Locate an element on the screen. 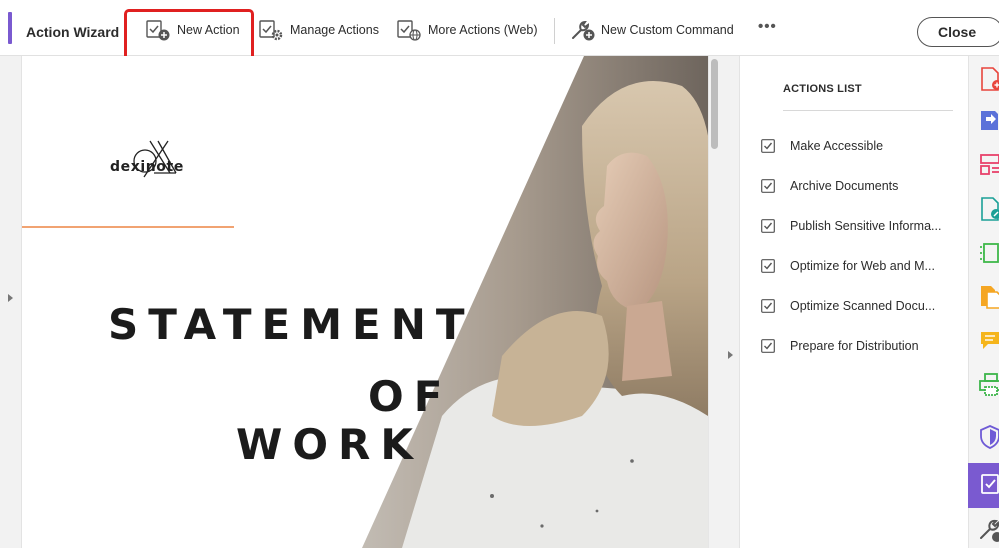  new-action-button: New Action is located at coordinates (193, 30).